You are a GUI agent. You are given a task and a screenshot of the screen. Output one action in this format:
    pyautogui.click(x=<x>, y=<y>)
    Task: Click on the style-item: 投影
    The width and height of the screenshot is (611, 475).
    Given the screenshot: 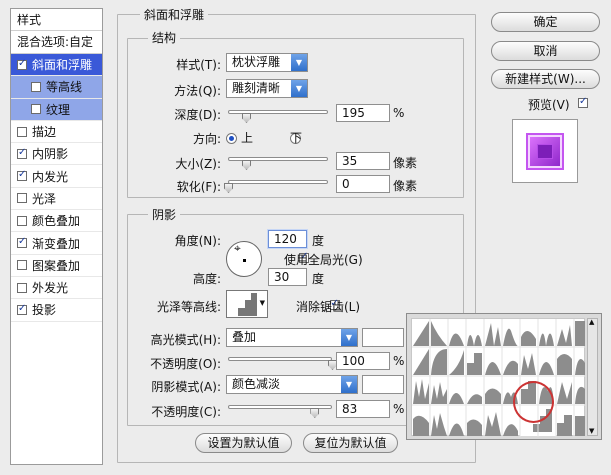 What is the action you would take?
    pyautogui.click(x=56, y=310)
    